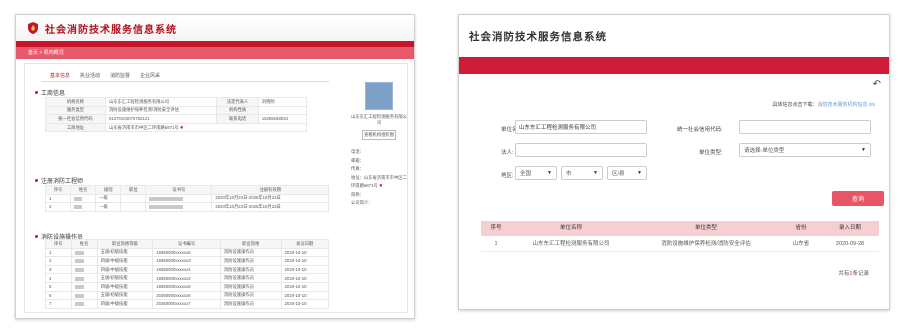 Image resolution: width=910 pixels, height=334 pixels. Describe the element at coordinates (795, 105) in the screenshot. I see `download-label: 具体信息点击下载：` at that location.